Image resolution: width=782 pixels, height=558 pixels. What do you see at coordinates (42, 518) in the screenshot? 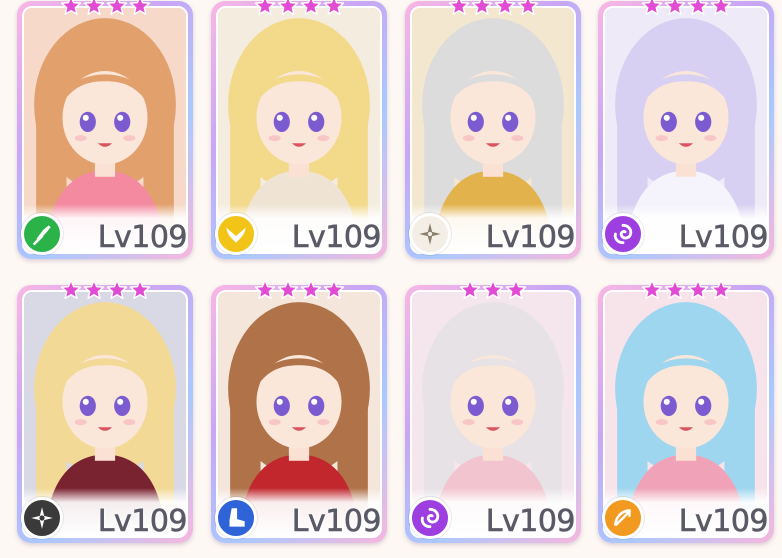
I see `shuriken-icon` at bounding box center [42, 518].